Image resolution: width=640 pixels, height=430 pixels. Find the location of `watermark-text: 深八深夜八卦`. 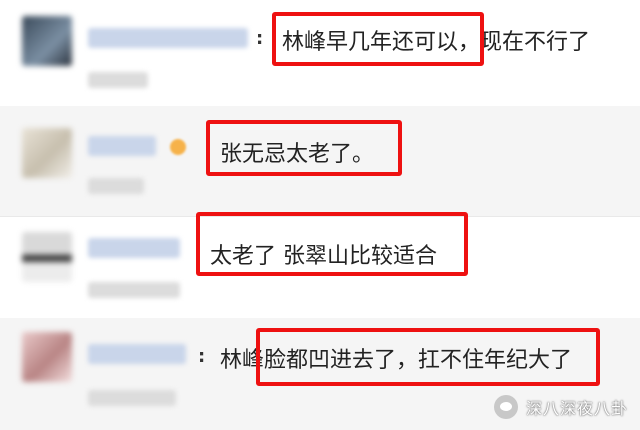

watermark-text: 深八深夜八卦 is located at coordinates (576, 408).